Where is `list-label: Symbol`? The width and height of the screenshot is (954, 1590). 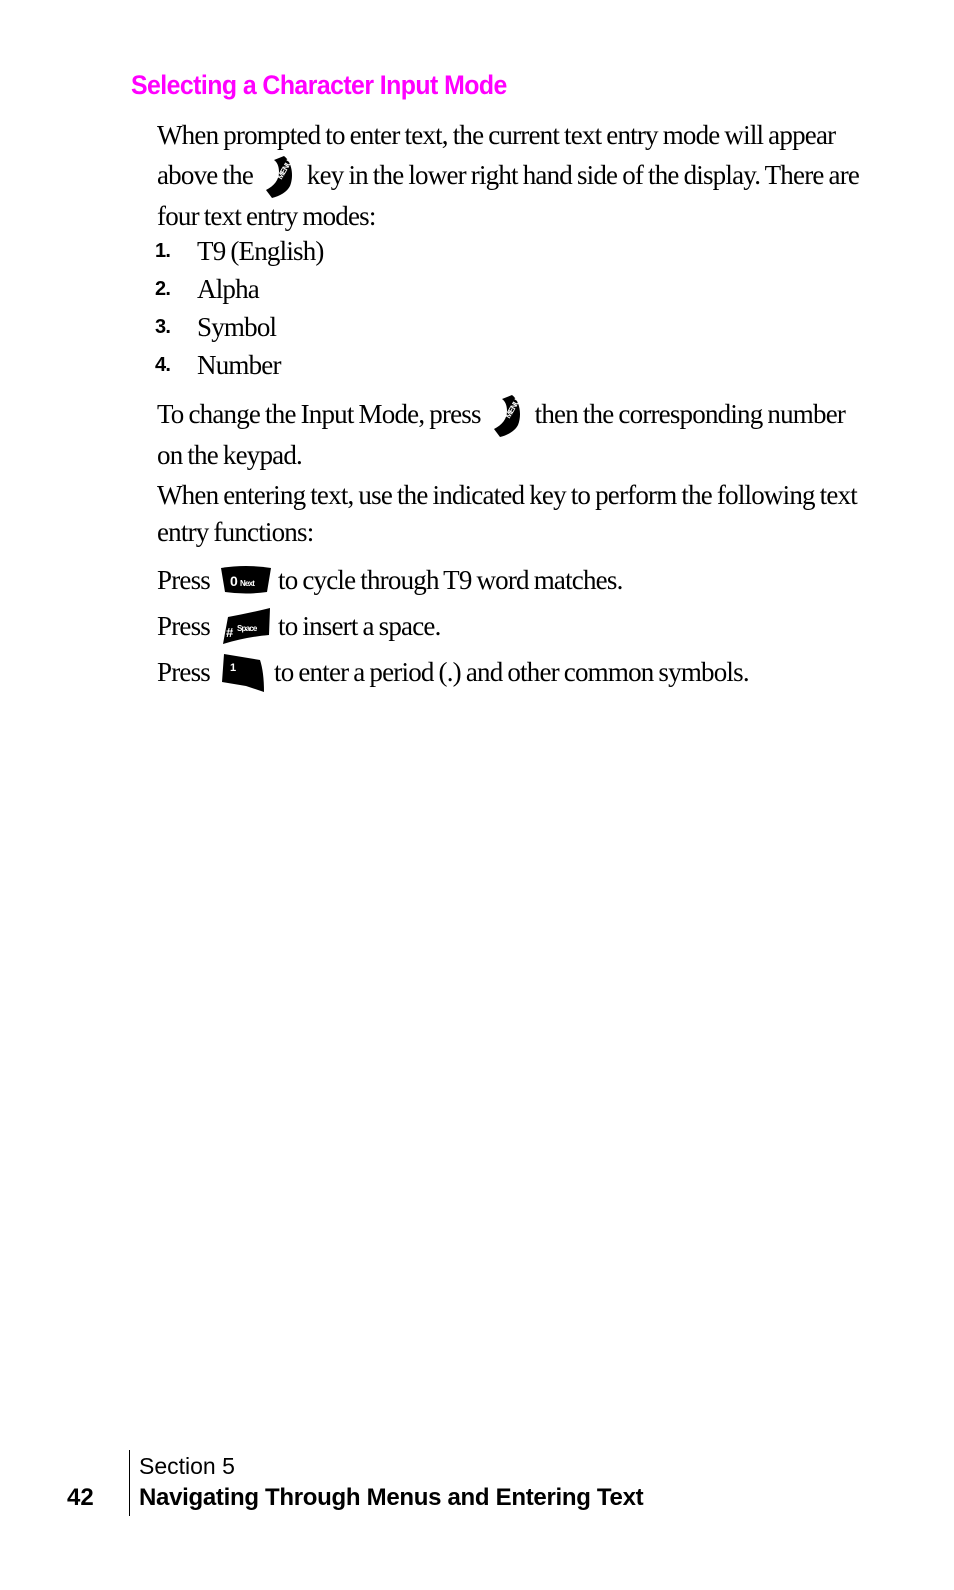 list-label: Symbol is located at coordinates (237, 327).